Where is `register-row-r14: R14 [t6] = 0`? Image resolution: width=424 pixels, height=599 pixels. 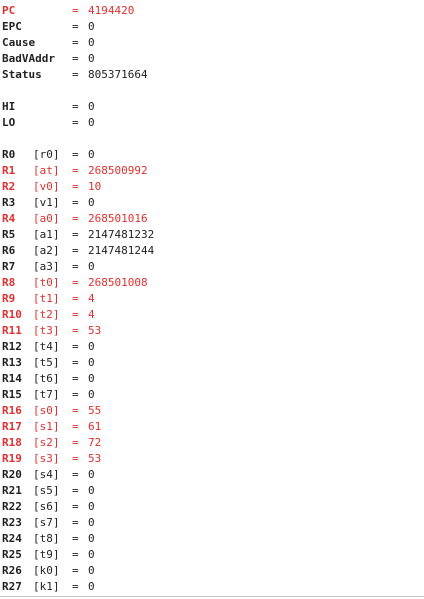
register-row-r14: R14 [t6] = 0 is located at coordinates (78, 379).